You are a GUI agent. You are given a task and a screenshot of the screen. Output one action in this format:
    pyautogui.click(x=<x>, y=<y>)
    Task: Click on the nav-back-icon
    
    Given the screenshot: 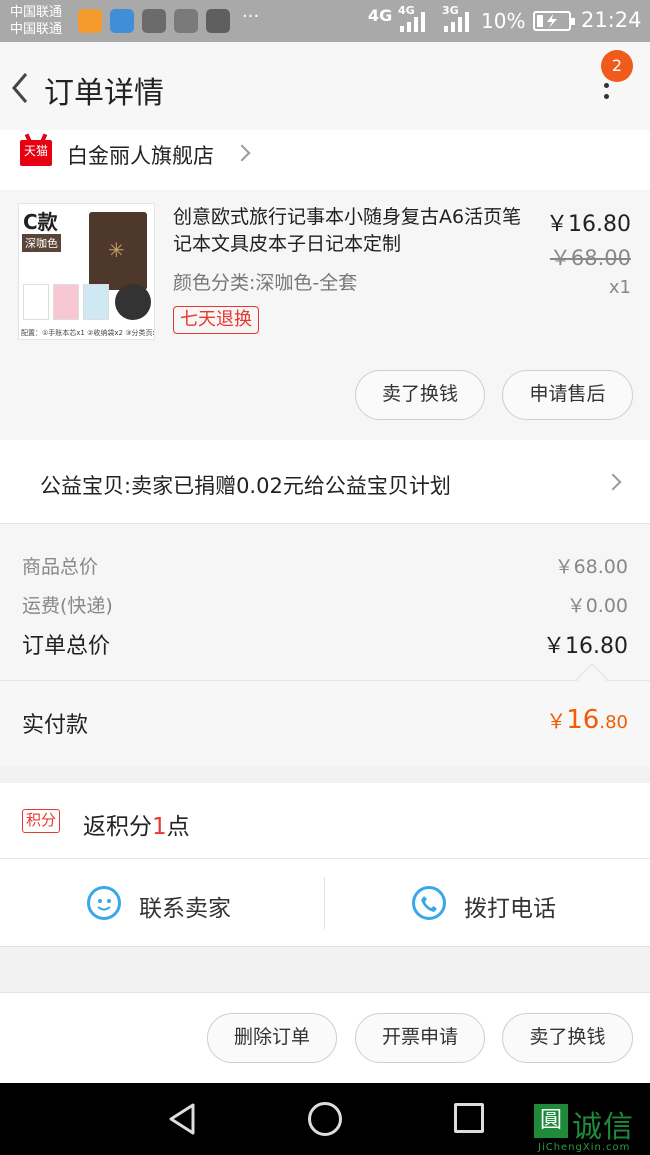 What is the action you would take?
    pyautogui.click(x=182, y=1119)
    